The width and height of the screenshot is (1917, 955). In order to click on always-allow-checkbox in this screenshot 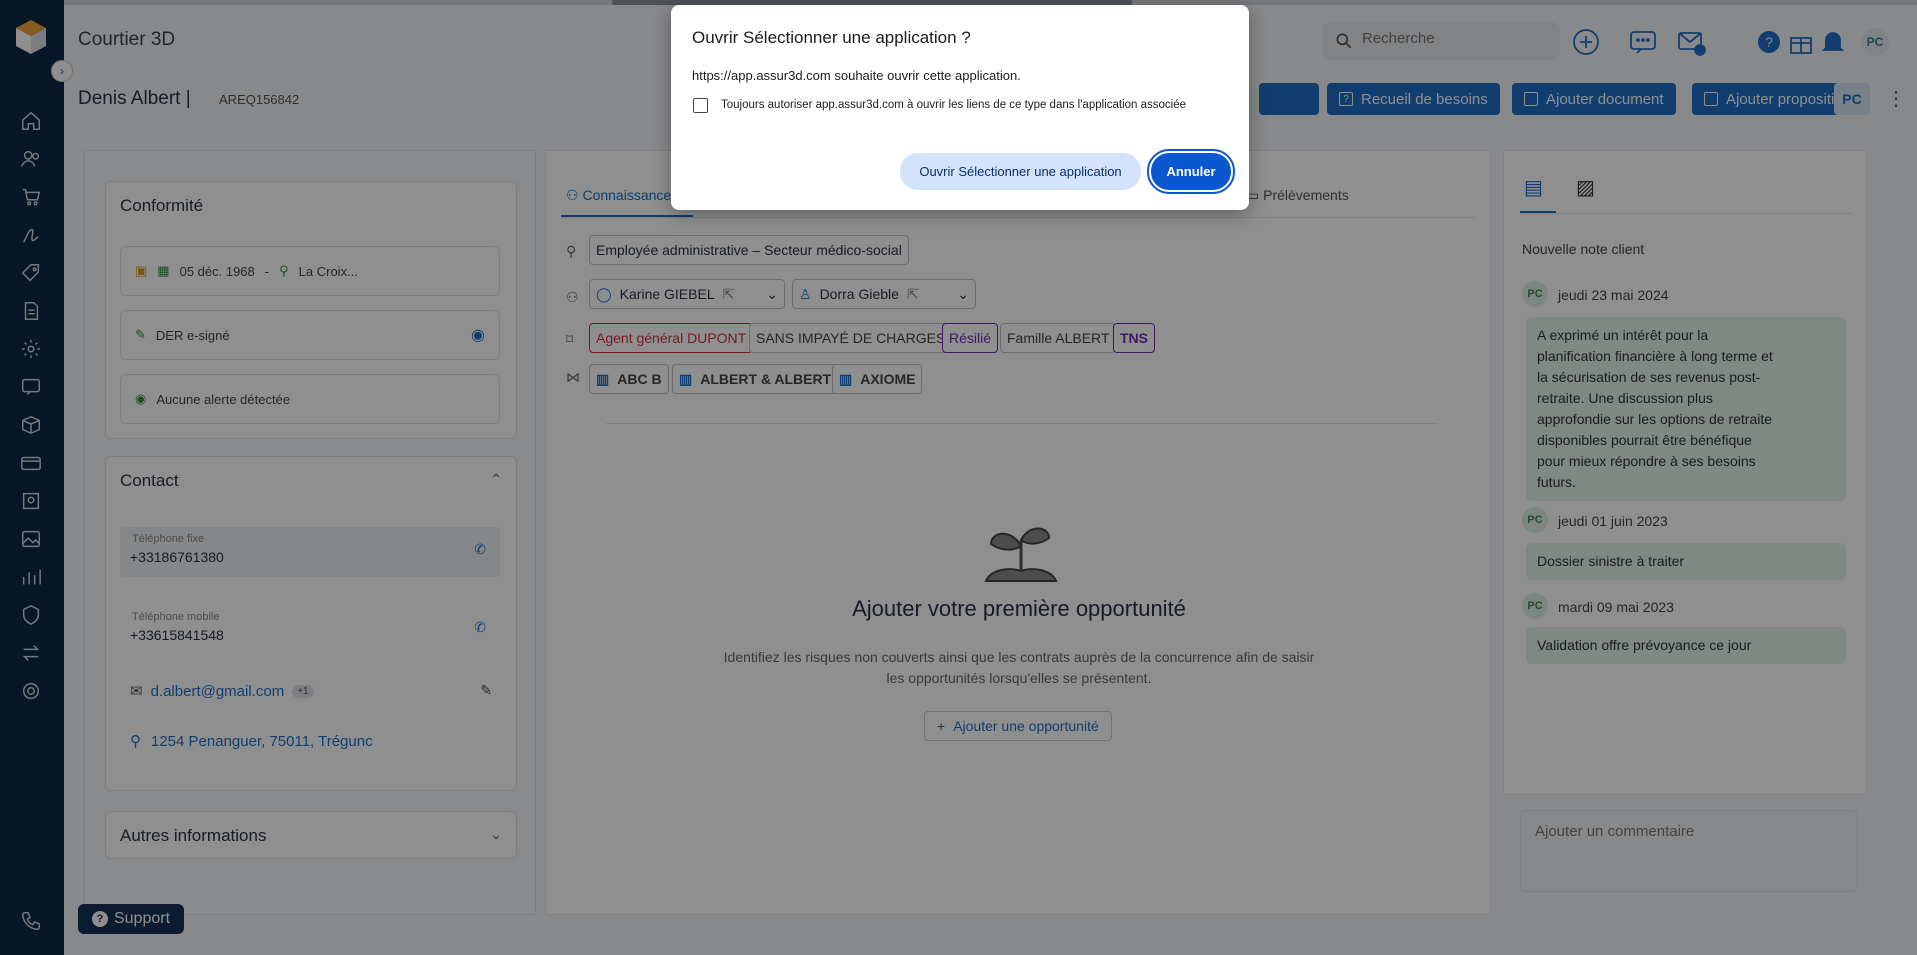, I will do `click(700, 105)`.